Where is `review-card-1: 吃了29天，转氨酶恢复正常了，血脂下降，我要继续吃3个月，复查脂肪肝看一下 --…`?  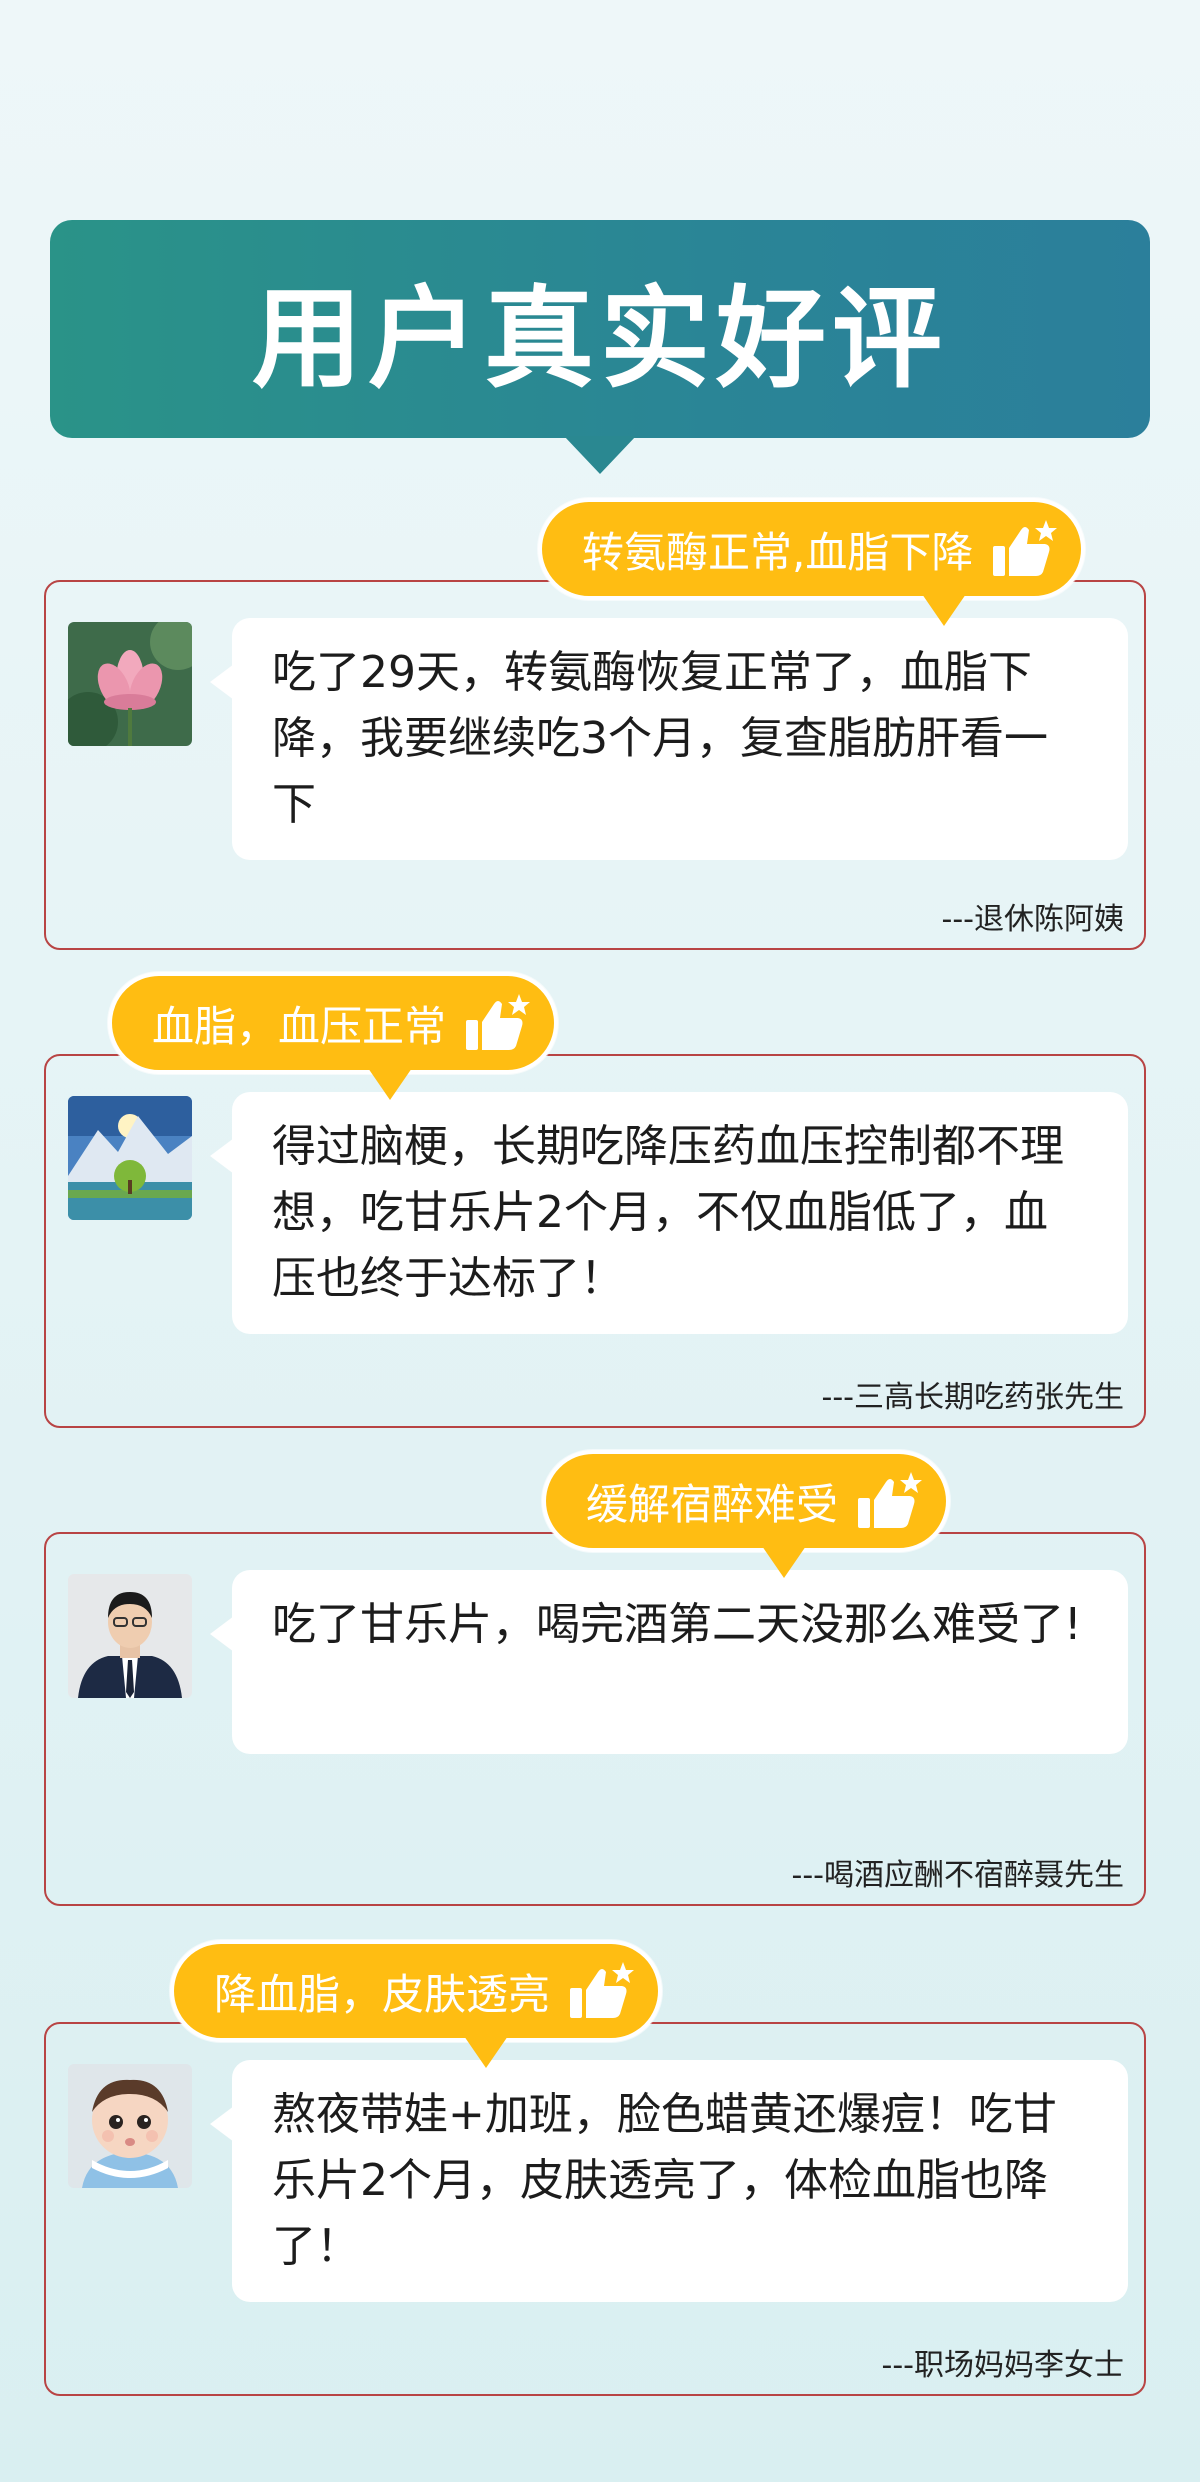 review-card-1: 吃了29天，转氨酶恢复正常了，血脂下降，我要继续吃3个月，复查脂肪肝看一下 --… is located at coordinates (595, 765).